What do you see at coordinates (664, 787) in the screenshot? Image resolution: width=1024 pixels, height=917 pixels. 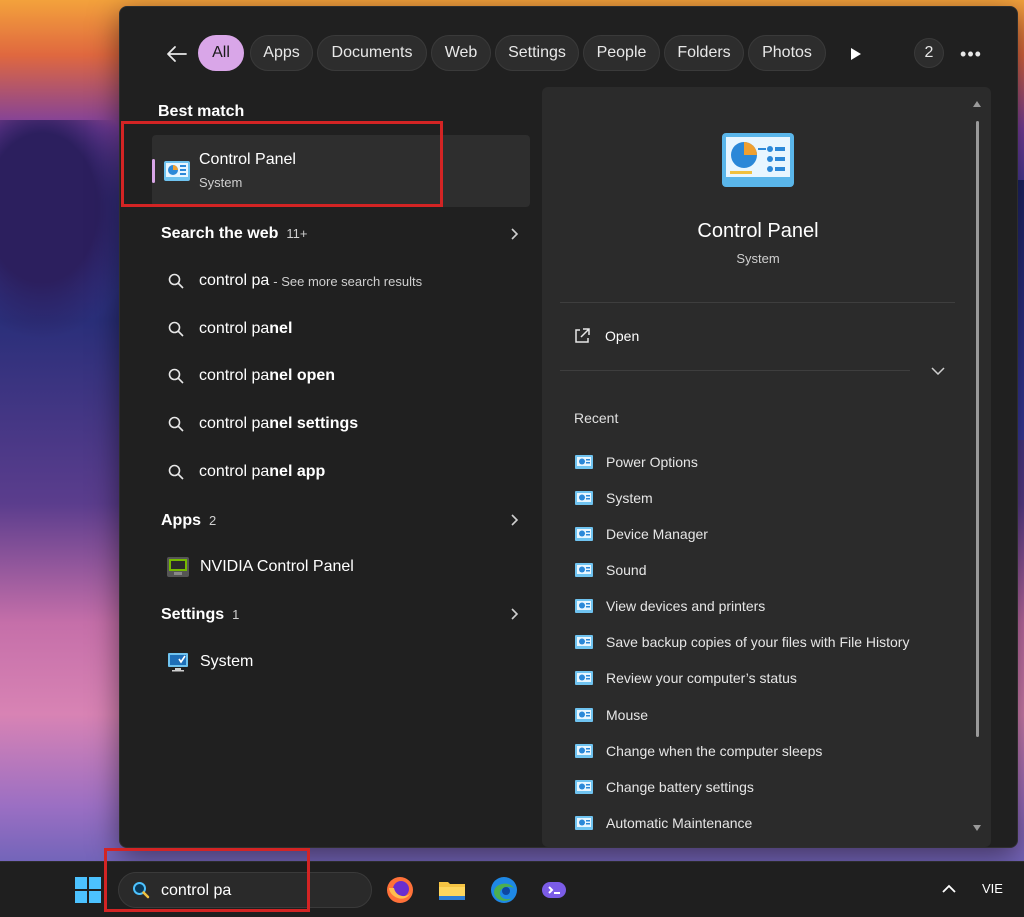 I see `recent-item: Change battery settings` at bounding box center [664, 787].